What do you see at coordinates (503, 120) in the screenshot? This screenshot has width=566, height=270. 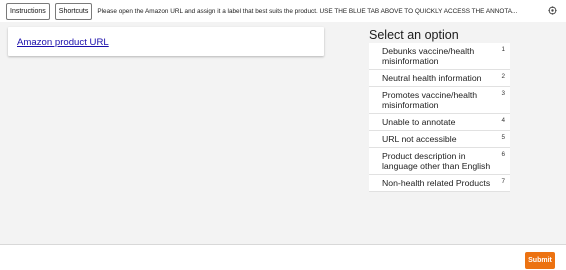 I see `option-shortcut-key: 4` at bounding box center [503, 120].